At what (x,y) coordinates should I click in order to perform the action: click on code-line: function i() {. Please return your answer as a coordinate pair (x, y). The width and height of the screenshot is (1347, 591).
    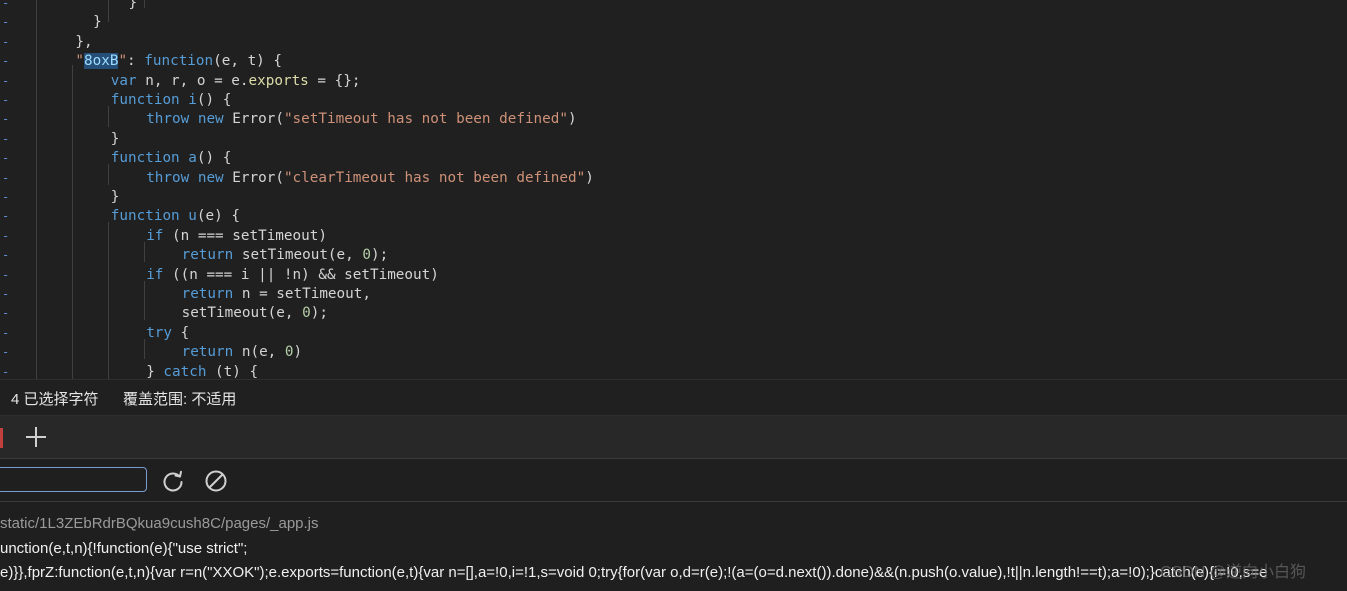
    Looking at the image, I should click on (171, 100).